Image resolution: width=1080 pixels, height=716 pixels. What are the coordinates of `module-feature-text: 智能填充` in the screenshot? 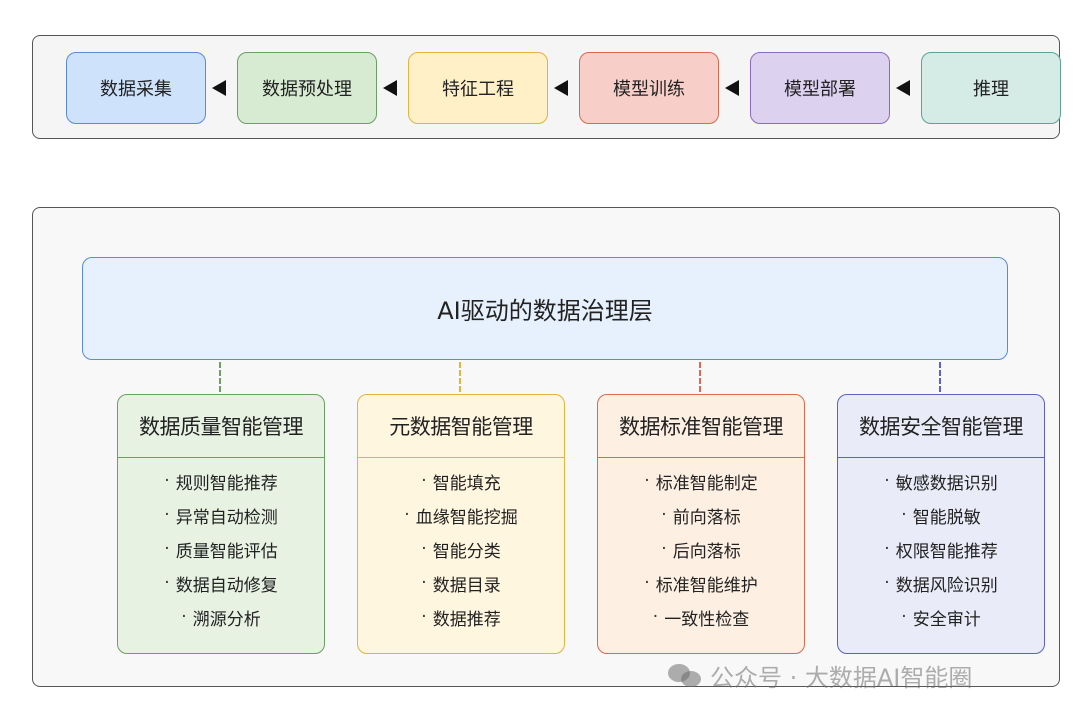 It's located at (466, 483).